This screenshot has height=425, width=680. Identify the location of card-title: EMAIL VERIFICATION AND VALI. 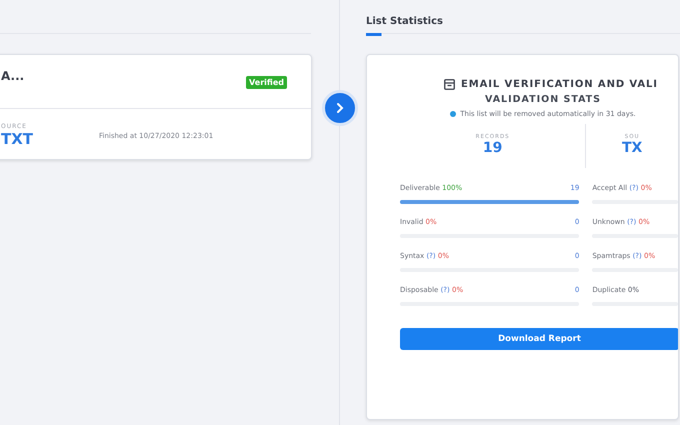
(559, 84).